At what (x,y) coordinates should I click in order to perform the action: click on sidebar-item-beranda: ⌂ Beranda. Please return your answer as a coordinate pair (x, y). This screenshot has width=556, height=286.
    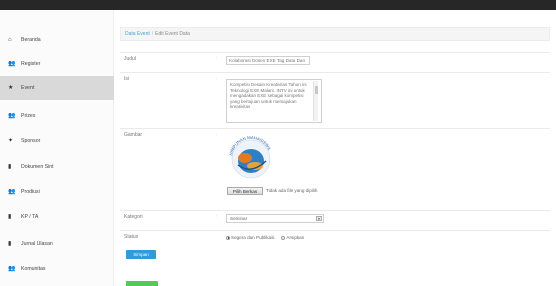
    Looking at the image, I should click on (57, 40).